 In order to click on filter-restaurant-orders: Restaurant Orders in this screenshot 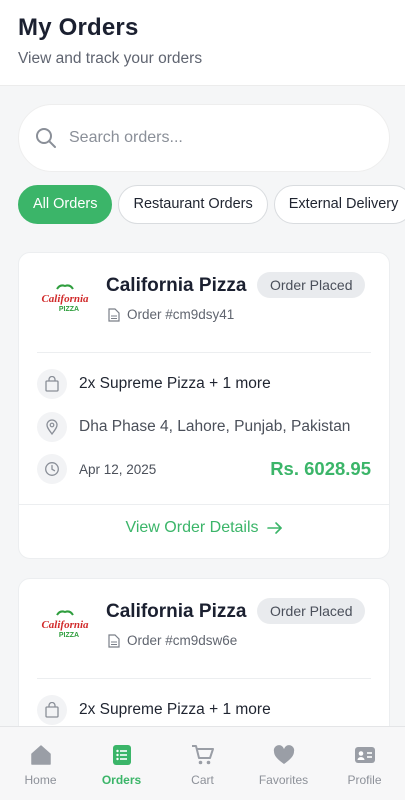, I will do `click(193, 204)`.